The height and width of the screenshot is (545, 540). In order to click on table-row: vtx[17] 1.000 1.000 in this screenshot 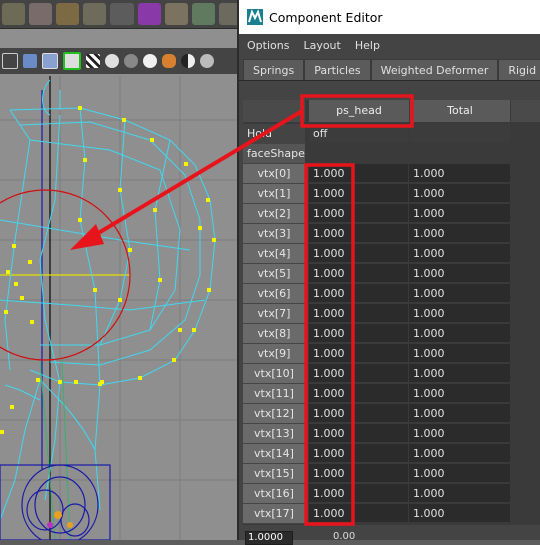, I will do `click(391, 514)`.